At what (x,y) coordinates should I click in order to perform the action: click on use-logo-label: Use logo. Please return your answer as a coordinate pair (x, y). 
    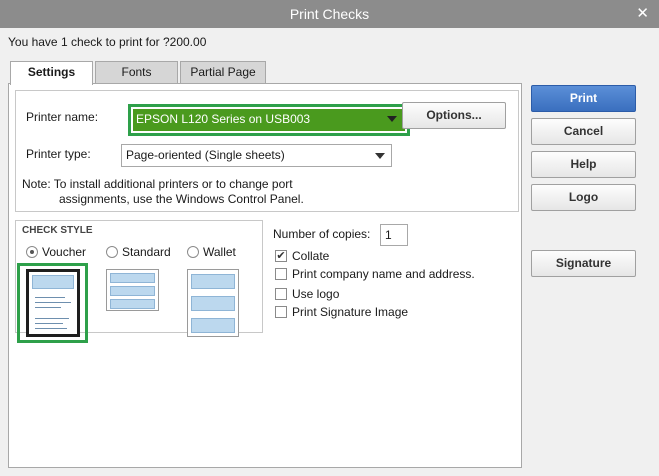
    Looking at the image, I should click on (316, 294).